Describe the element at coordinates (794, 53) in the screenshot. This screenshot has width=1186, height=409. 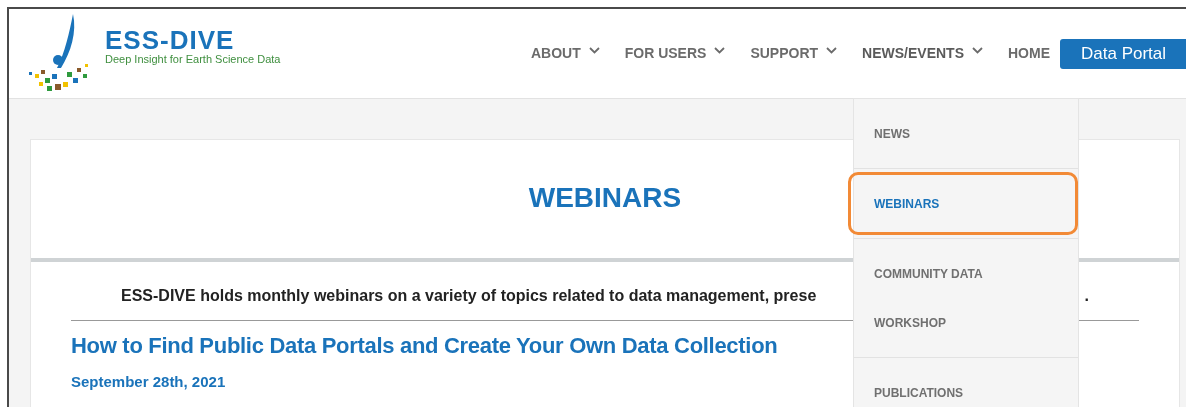
I see `nav-link: SUPPORT` at that location.